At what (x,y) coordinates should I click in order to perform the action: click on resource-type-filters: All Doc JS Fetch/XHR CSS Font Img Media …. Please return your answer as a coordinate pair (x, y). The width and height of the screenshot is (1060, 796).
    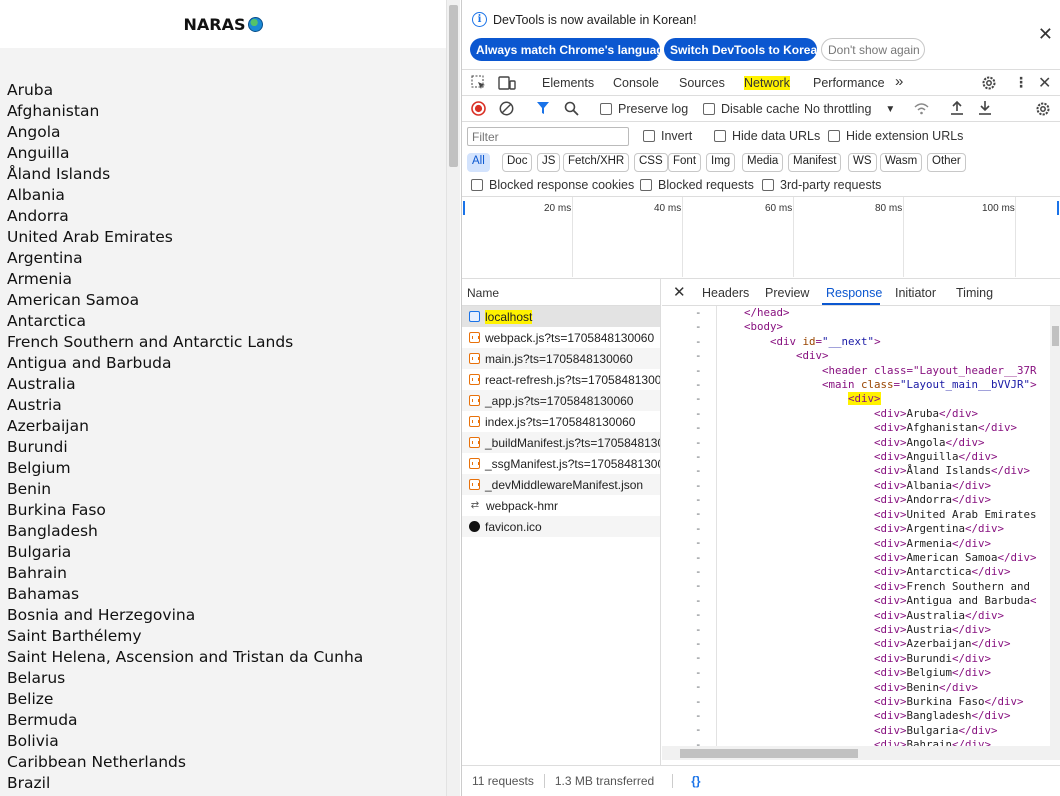
    Looking at the image, I should click on (761, 162).